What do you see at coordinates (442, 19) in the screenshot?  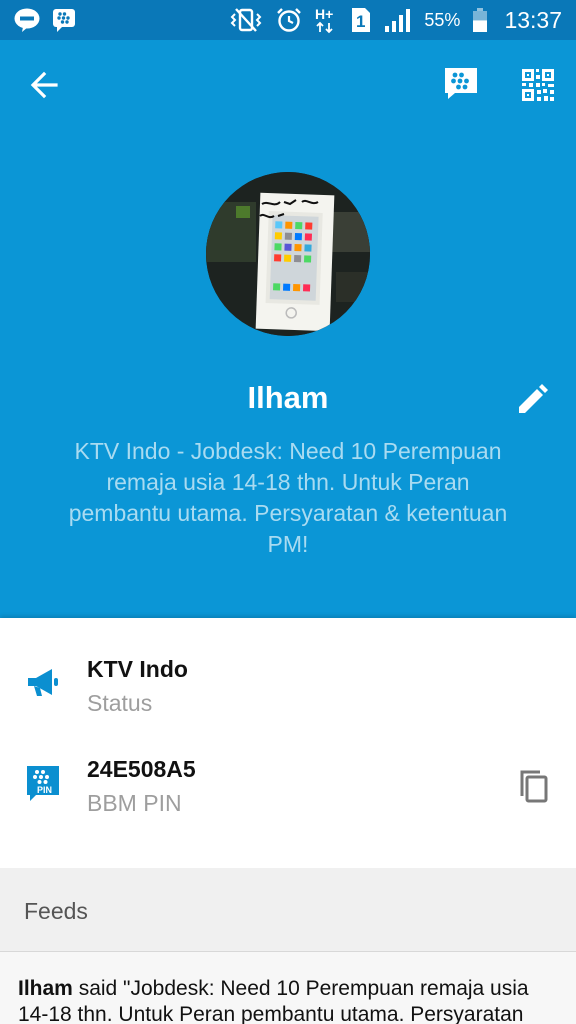 I see `battery-percent: 55%` at bounding box center [442, 19].